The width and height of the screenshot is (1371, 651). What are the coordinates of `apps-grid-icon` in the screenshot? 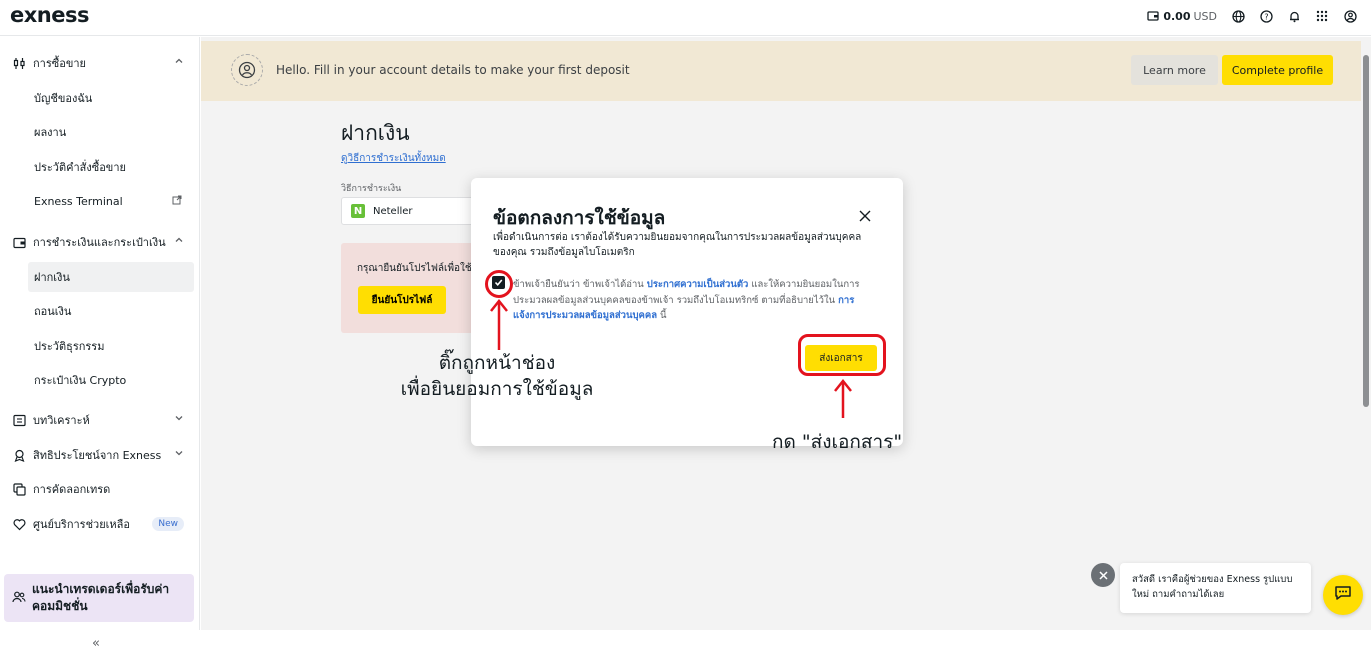 It's located at (1322, 16).